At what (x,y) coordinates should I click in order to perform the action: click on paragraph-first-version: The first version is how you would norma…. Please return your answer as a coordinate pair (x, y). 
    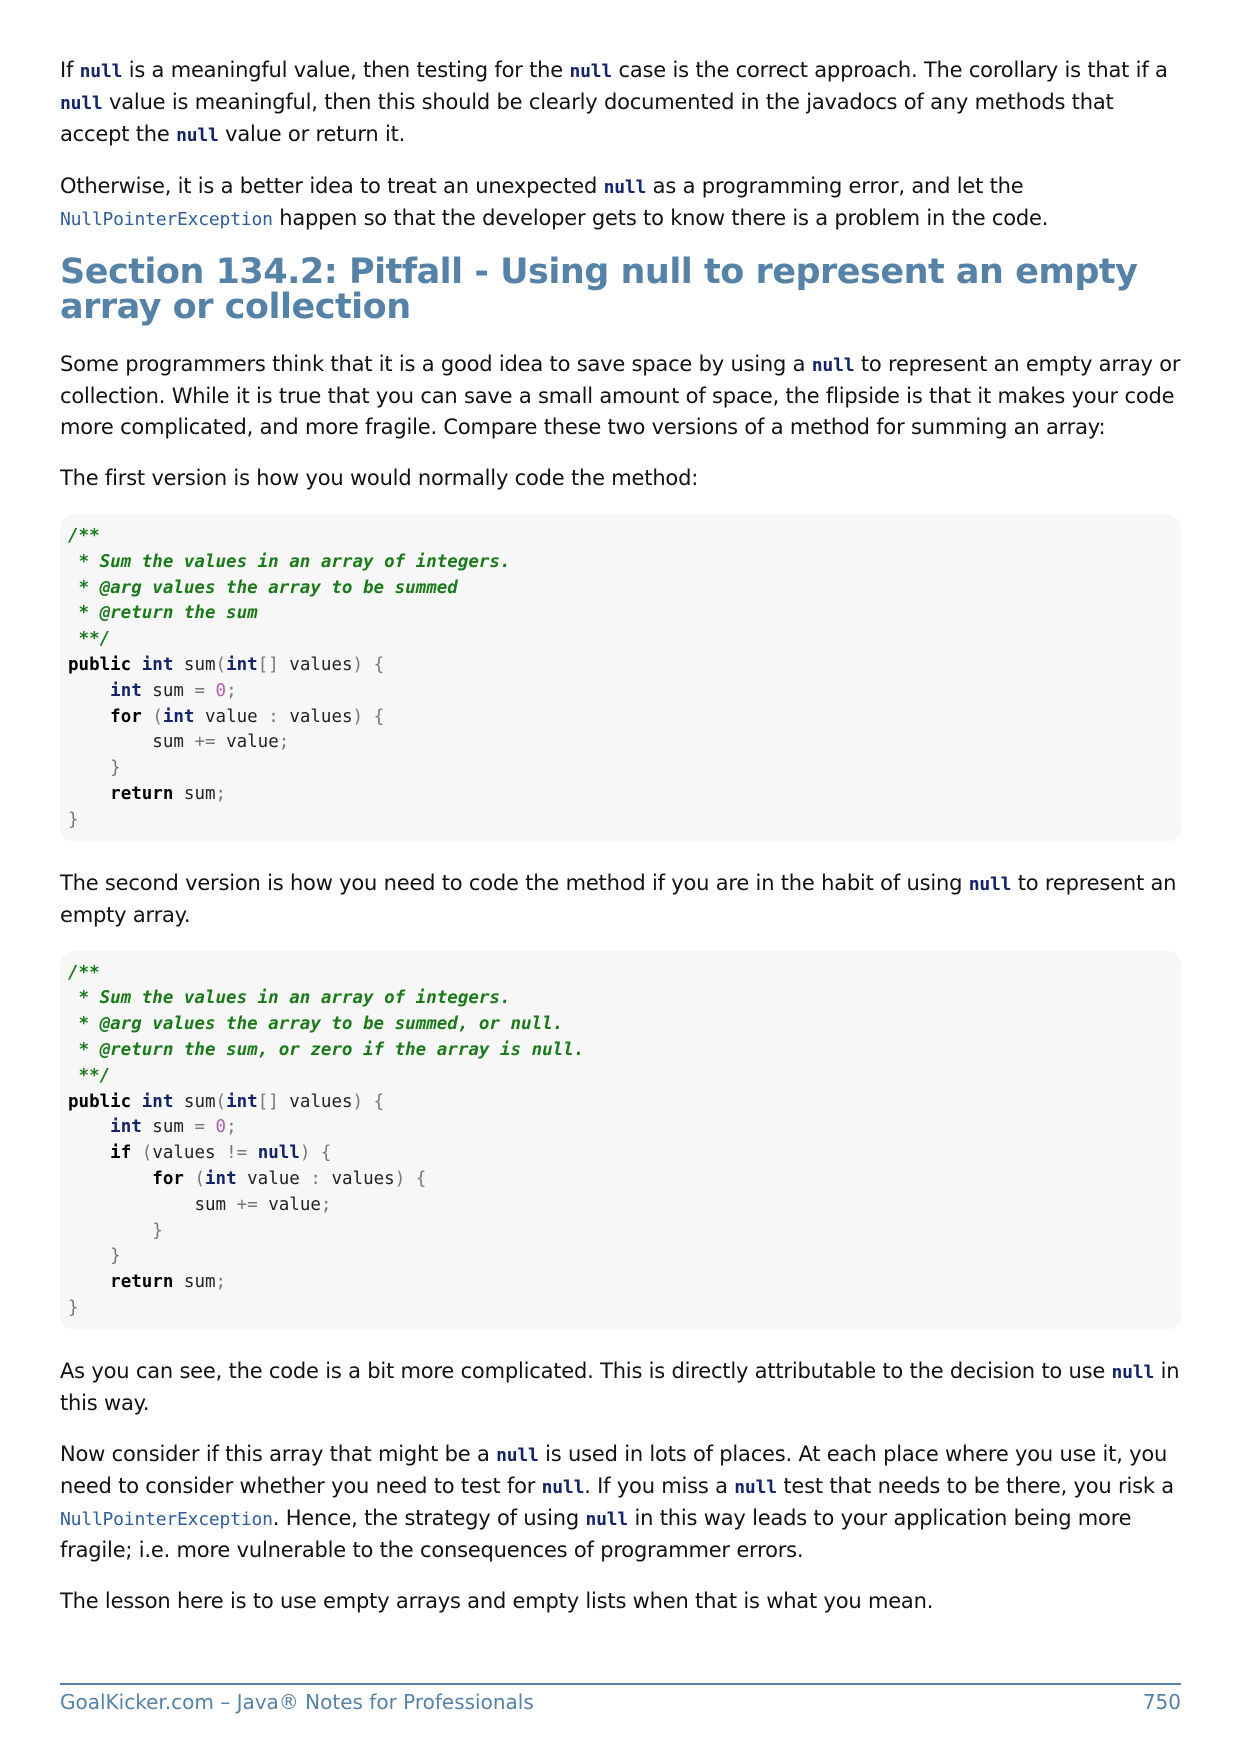
    Looking at the image, I should click on (379, 478).